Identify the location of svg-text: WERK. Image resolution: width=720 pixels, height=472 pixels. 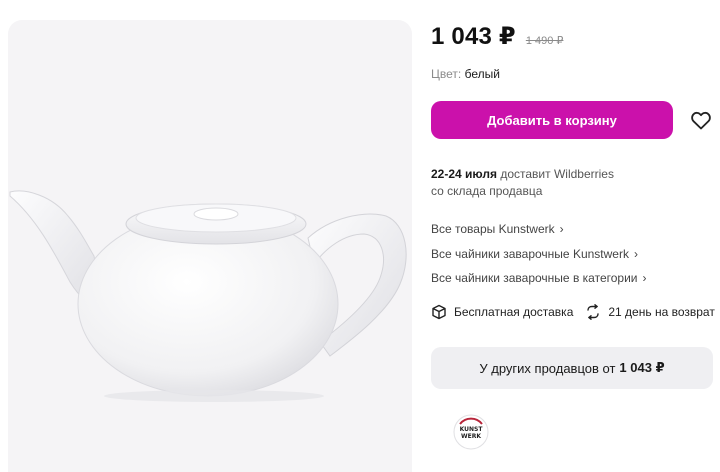
(471, 436).